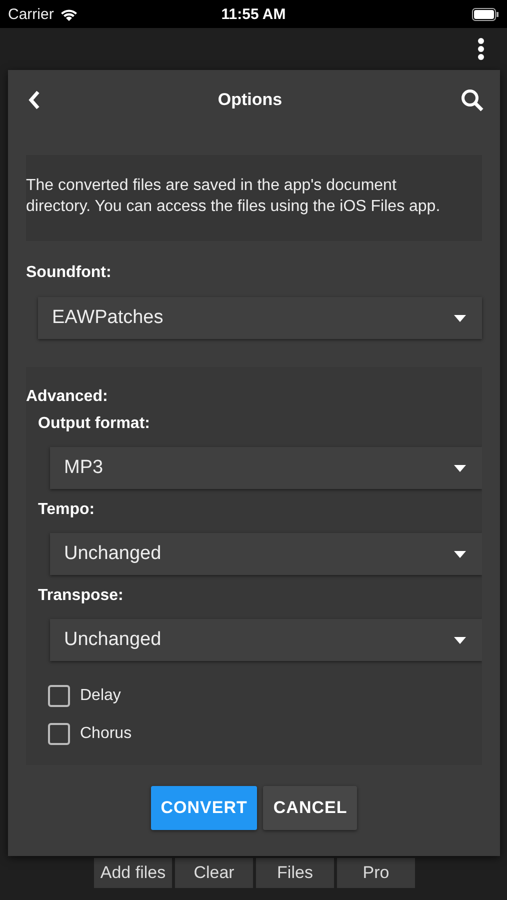 This screenshot has height=900, width=507. Describe the element at coordinates (253, 14) in the screenshot. I see `clock-time: 11:55 AM` at that location.